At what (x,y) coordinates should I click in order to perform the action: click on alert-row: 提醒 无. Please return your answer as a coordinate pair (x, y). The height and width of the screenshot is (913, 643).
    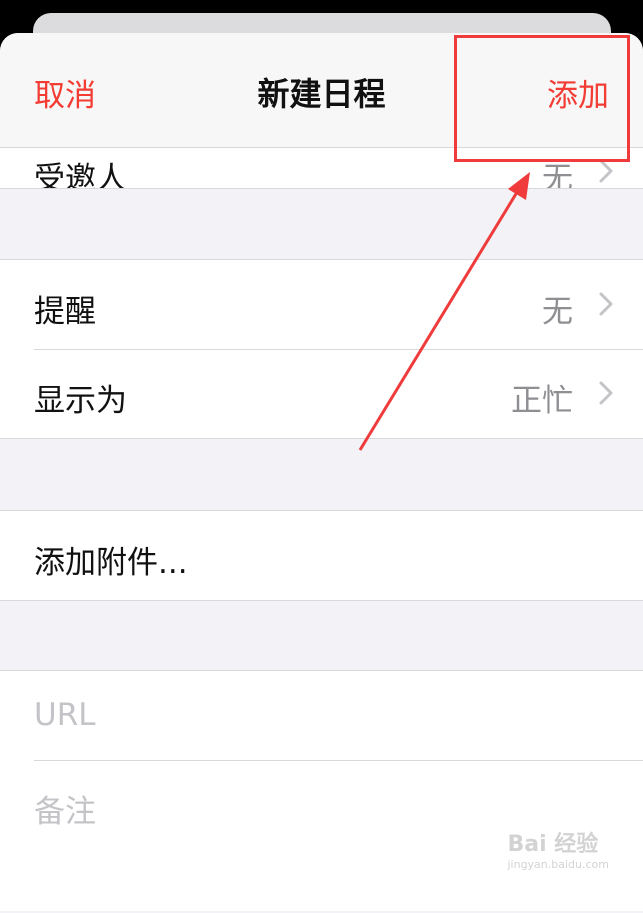
    Looking at the image, I should click on (321, 304).